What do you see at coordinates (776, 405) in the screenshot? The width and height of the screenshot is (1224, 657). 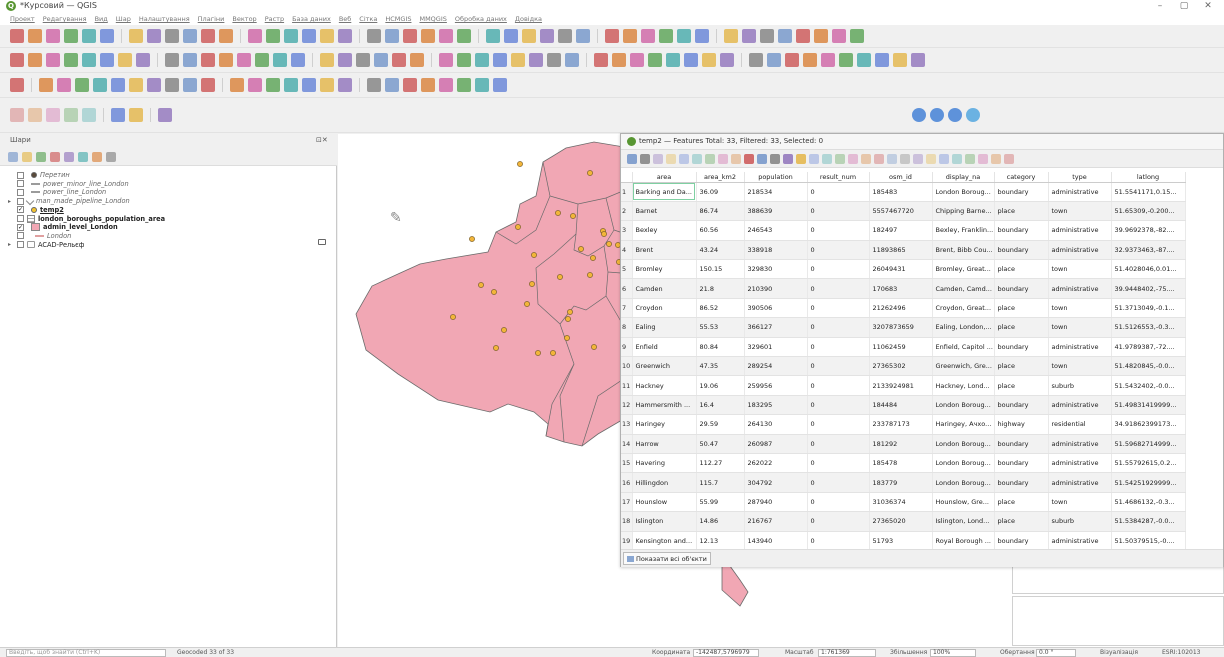 I see `table-cell: 183295` at bounding box center [776, 405].